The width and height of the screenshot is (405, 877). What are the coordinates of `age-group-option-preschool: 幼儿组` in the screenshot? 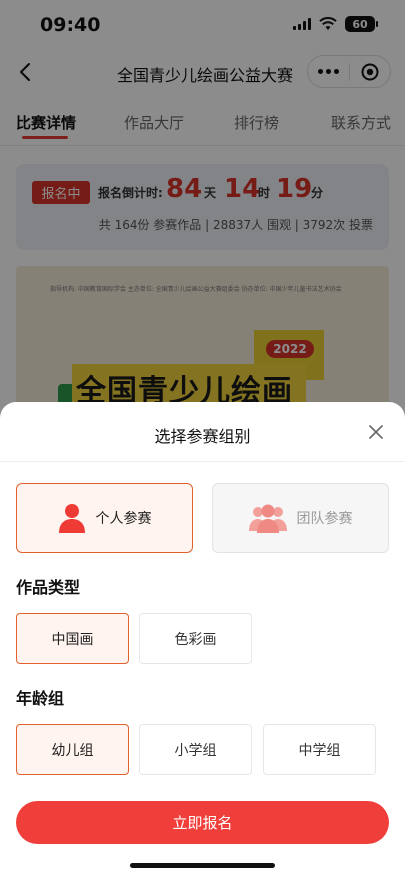 It's located at (72, 749).